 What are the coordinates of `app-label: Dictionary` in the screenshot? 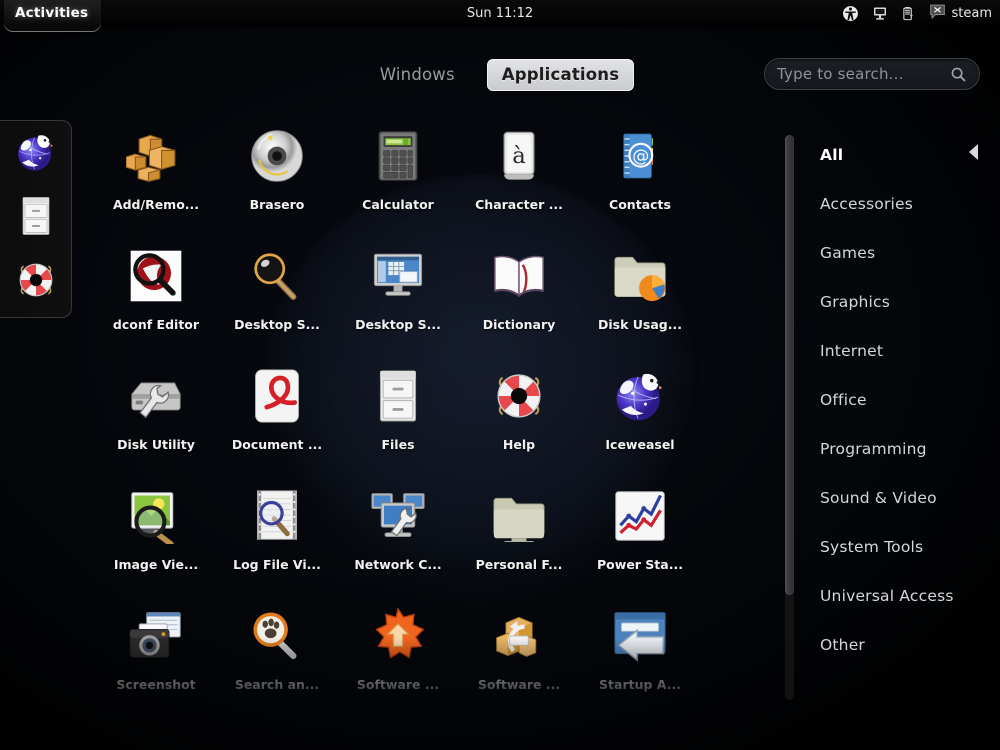 It's located at (519, 324).